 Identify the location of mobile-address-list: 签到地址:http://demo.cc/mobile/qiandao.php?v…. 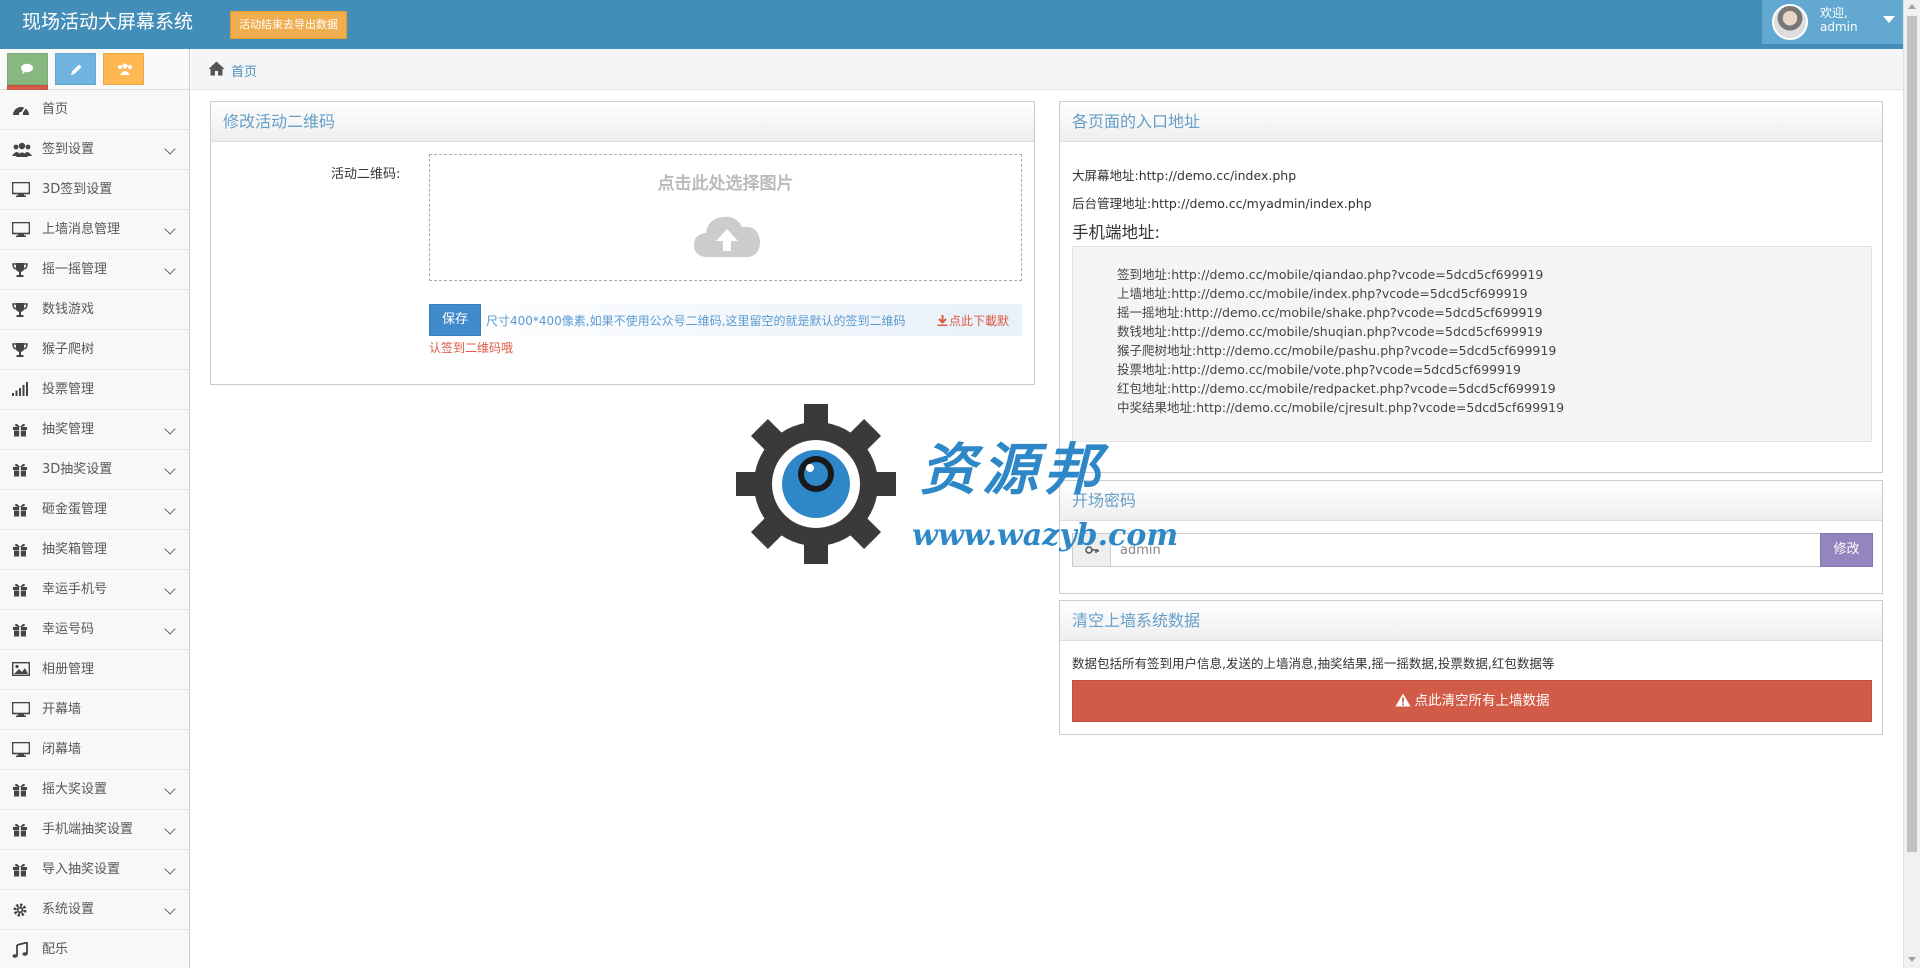
(1472, 344).